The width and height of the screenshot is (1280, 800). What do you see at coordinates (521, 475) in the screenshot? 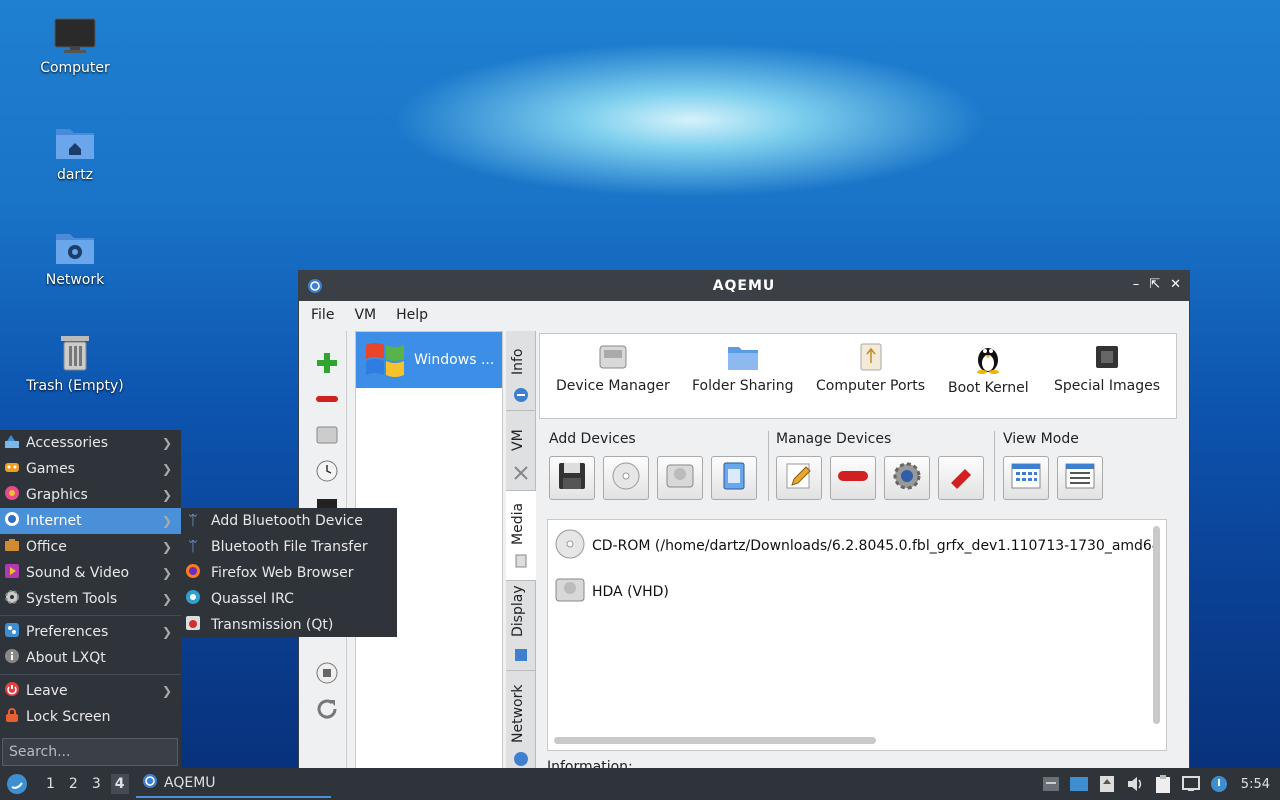
I see `tools-icon` at bounding box center [521, 475].